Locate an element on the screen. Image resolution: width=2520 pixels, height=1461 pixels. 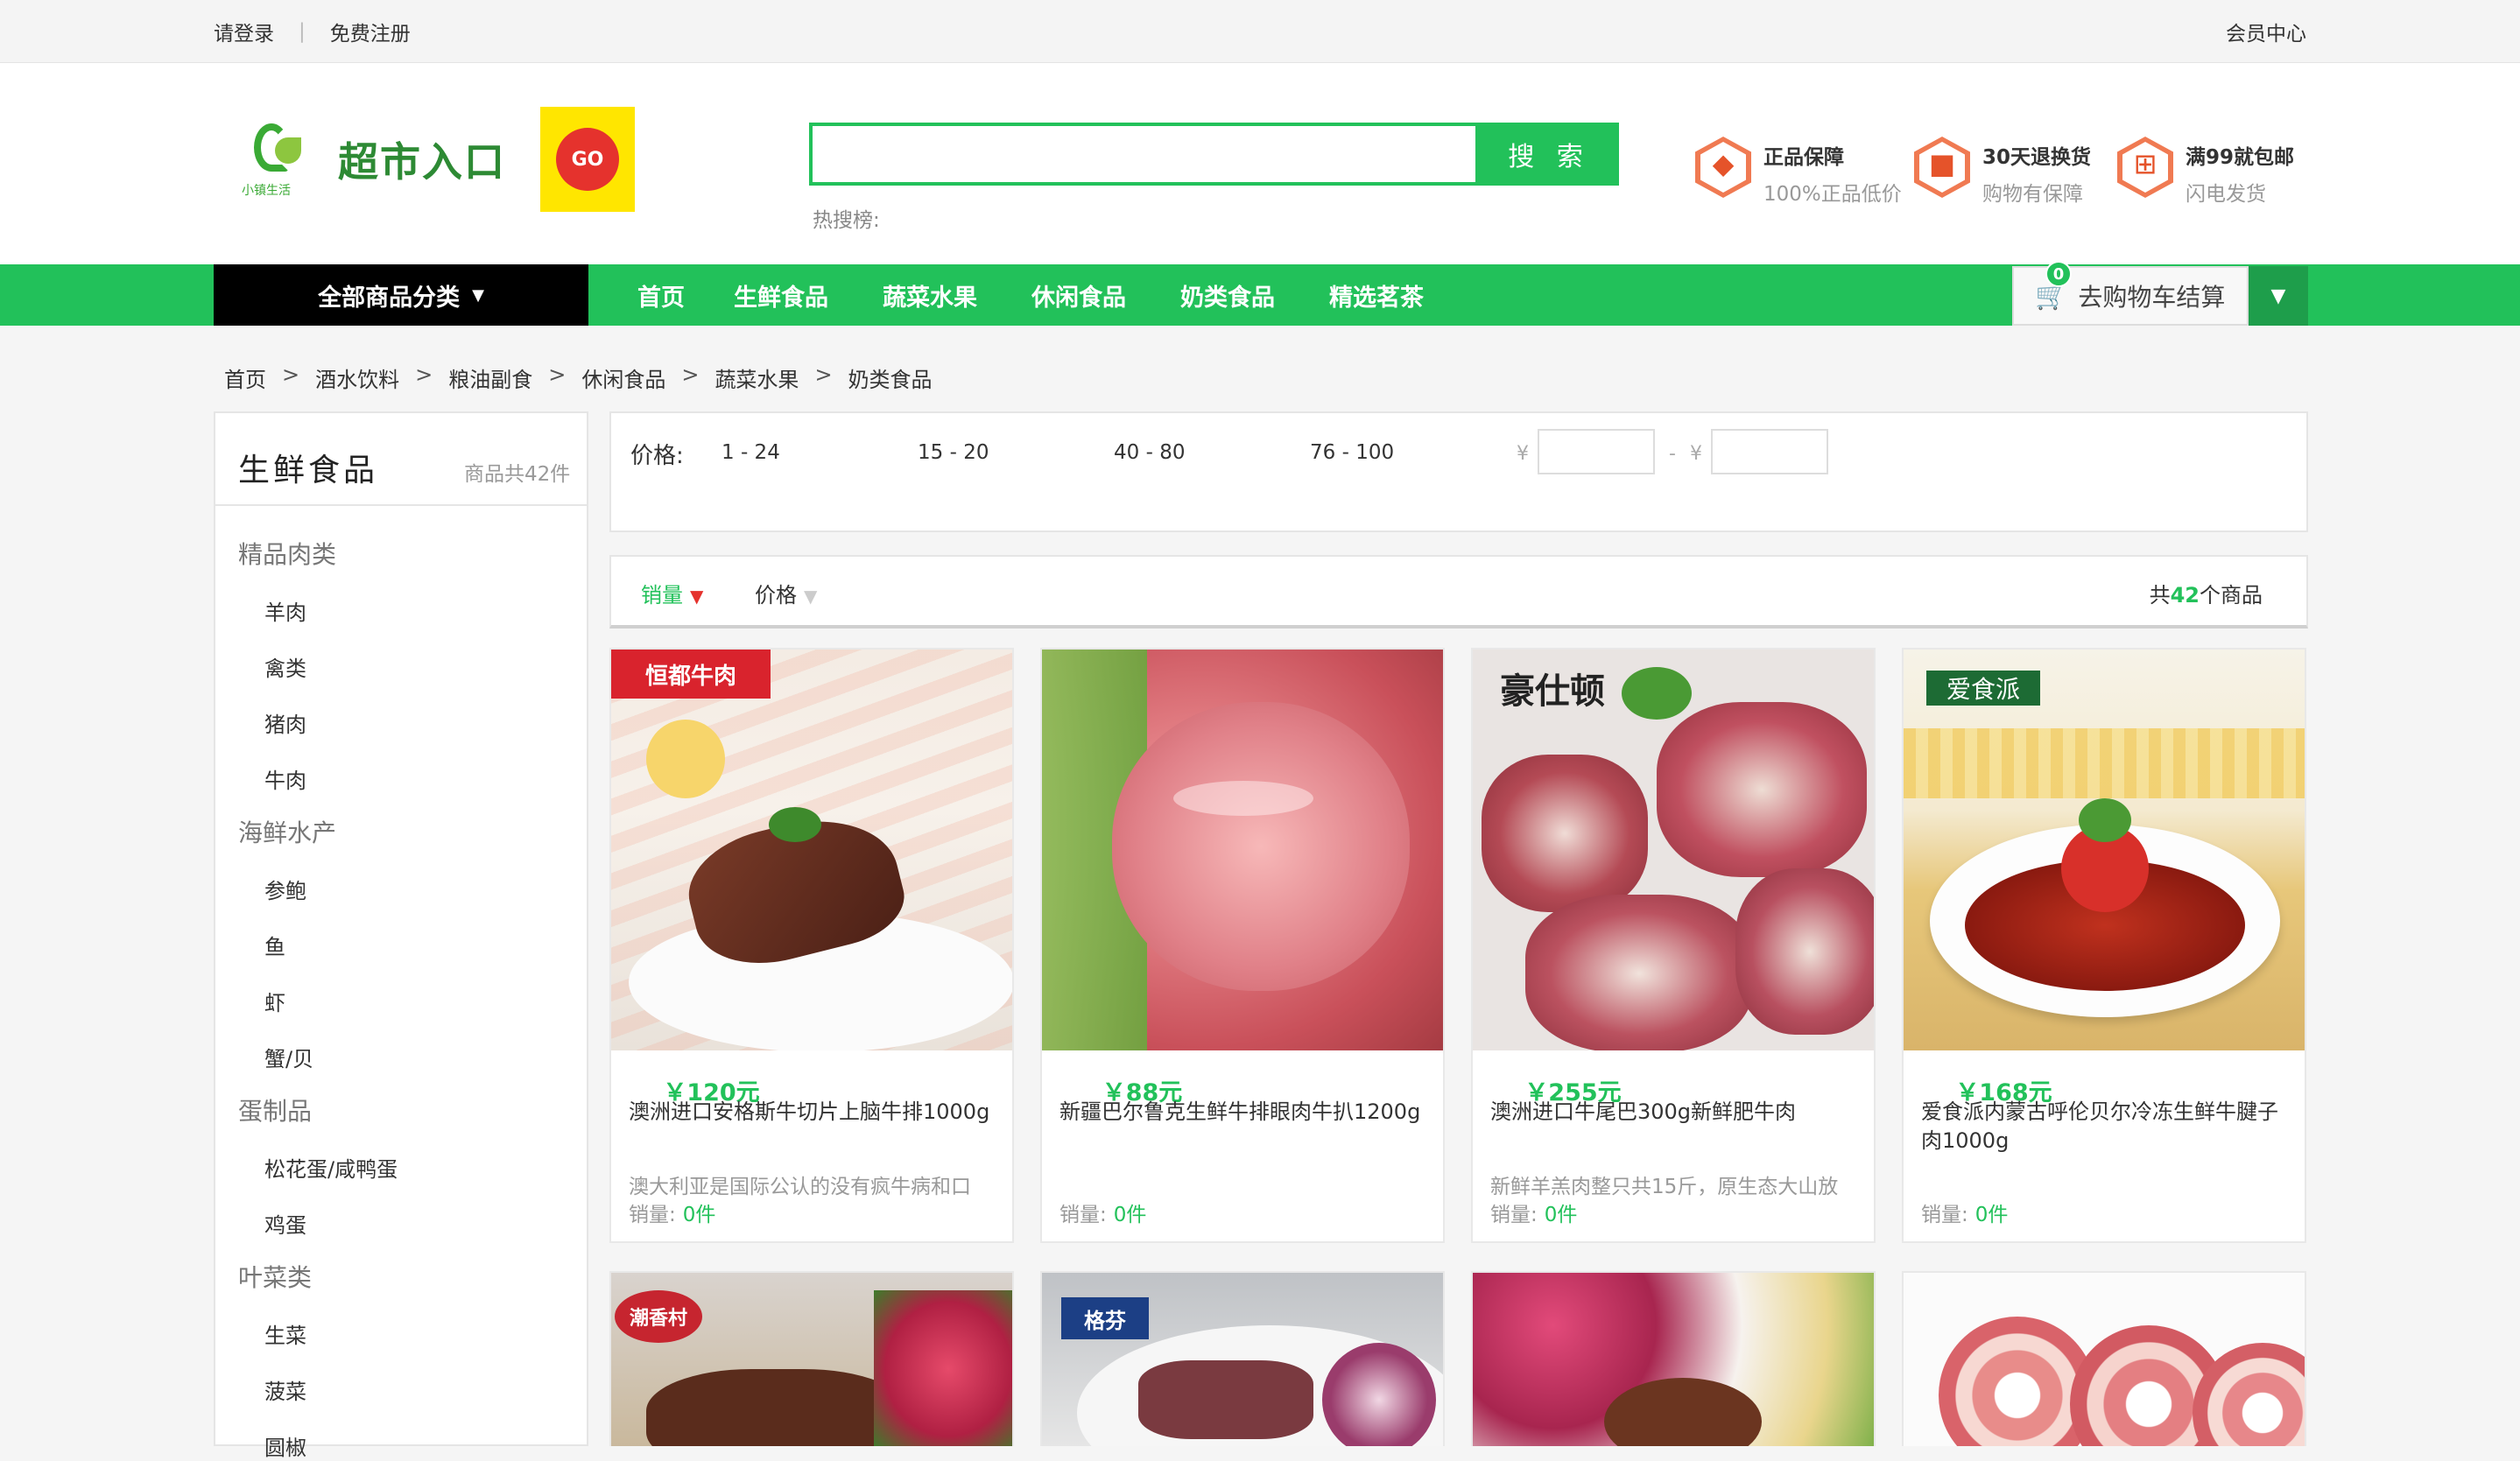
product-name: 爱食派内蒙古呼伦贝尔冷冻生鲜牛腱子肉1000g is located at coordinates (2106, 1126).